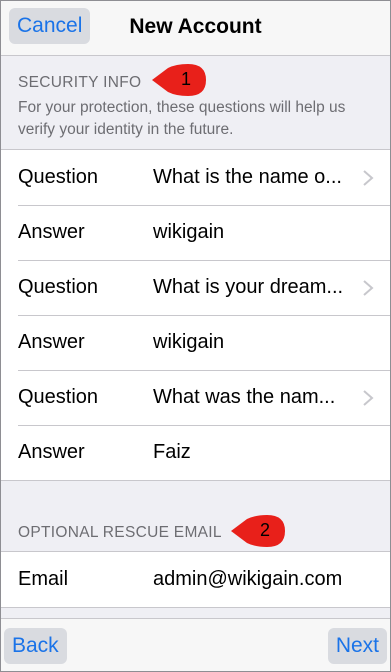  I want to click on rescue-email-list: Email admin@wikigain.com, so click(195, 579).